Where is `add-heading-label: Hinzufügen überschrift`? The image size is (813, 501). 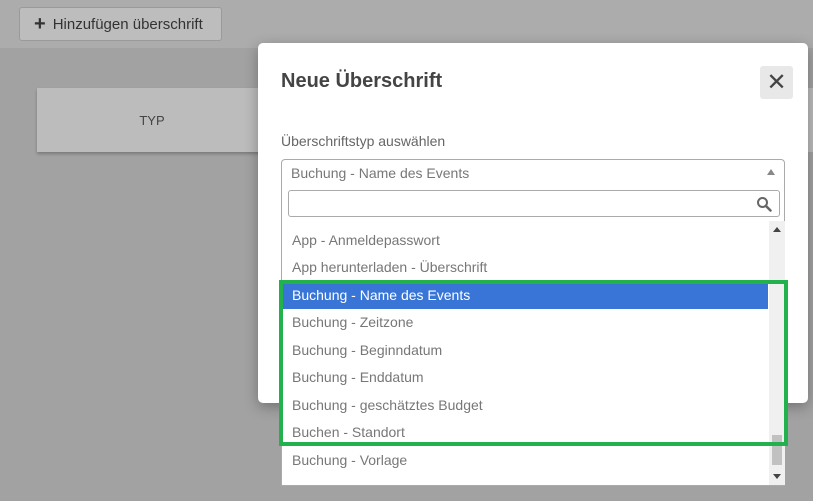 add-heading-label: Hinzufügen überschrift is located at coordinates (127, 24).